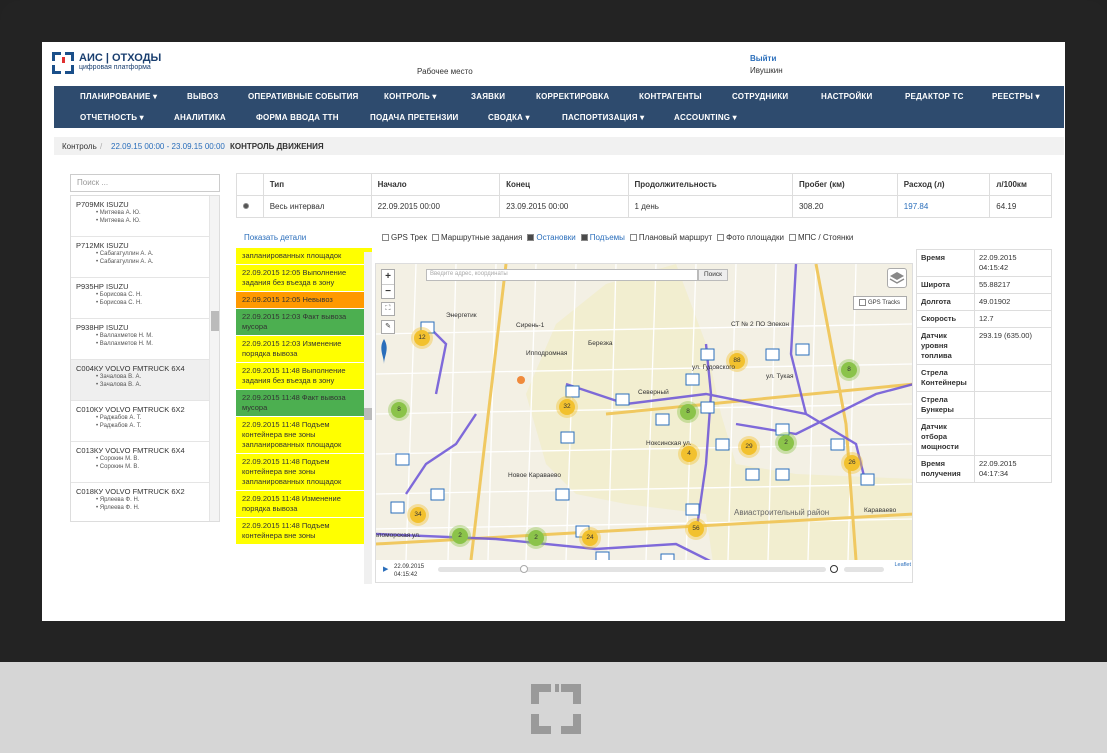  What do you see at coordinates (410, 96) in the screenshot?
I see `nav-item: КОНТРОЛЬ ▾` at bounding box center [410, 96].